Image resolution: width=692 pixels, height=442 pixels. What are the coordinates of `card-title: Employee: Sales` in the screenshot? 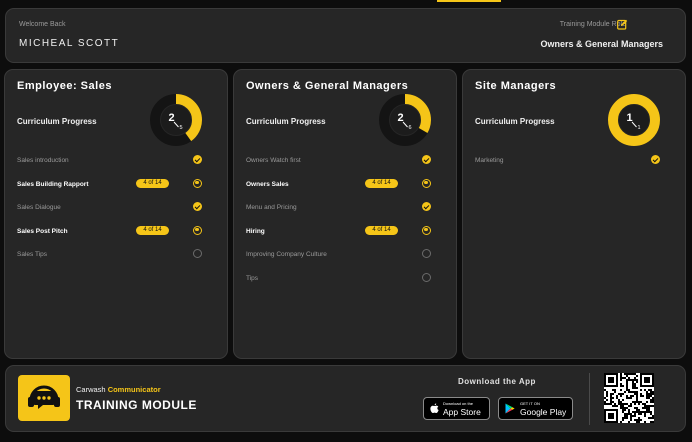 It's located at (64, 86).